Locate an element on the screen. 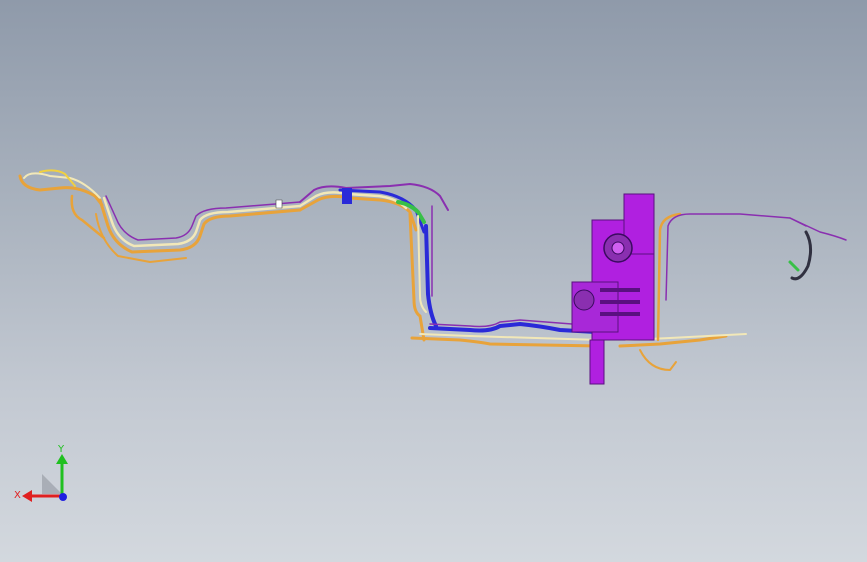  hvac-duct-bottom is located at coordinates (597, 362).